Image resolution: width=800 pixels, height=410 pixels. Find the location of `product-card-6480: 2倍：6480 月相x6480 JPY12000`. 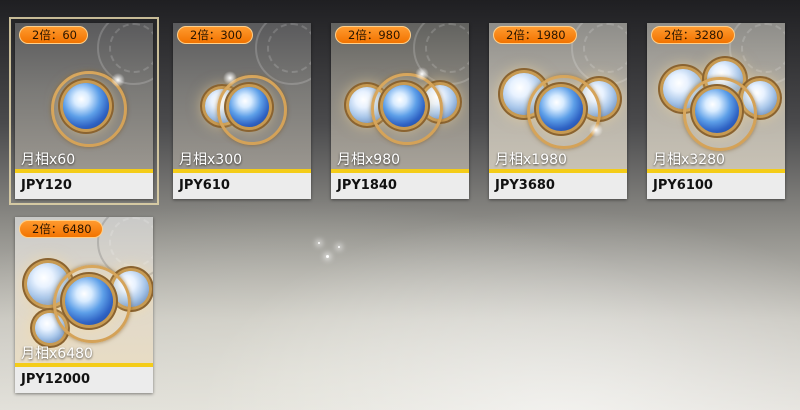

product-card-6480: 2倍：6480 月相x6480 JPY12000 is located at coordinates (84, 305).